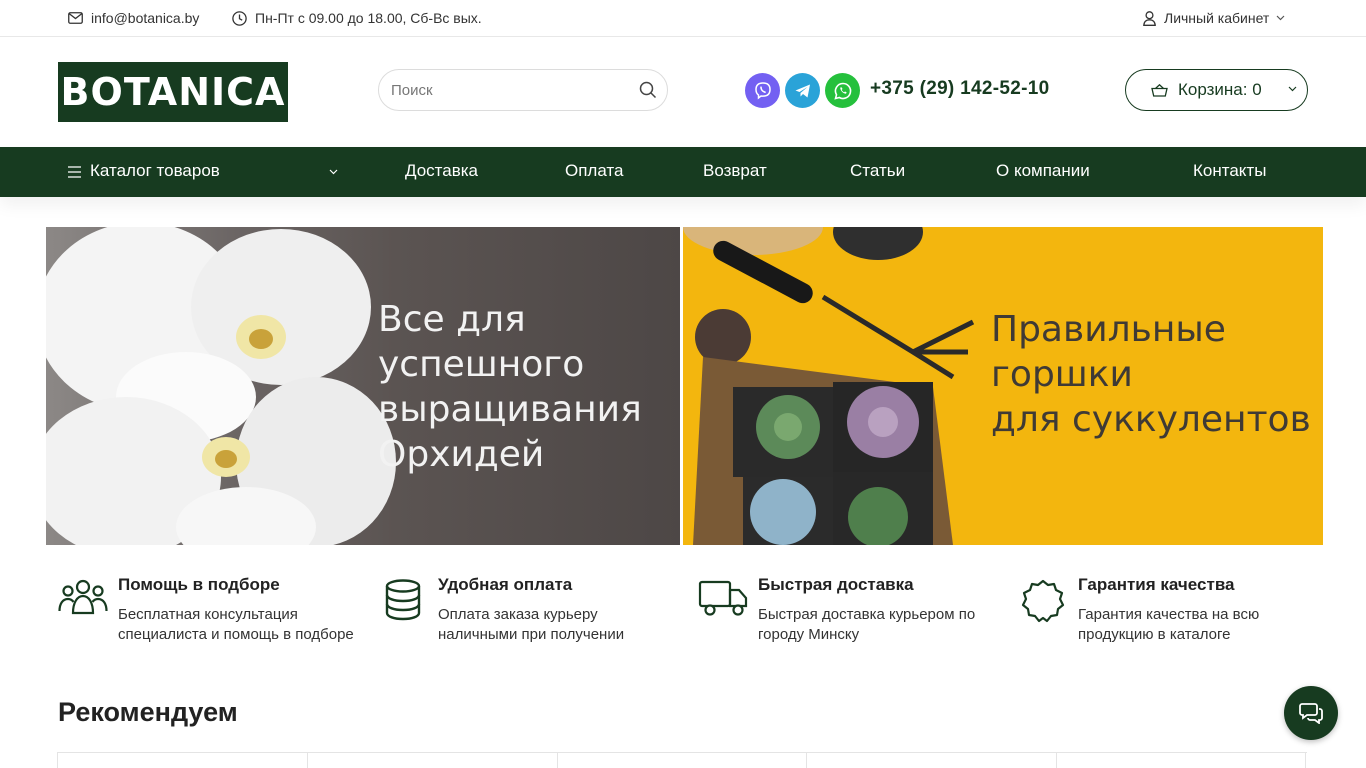 This screenshot has height=768, width=1366. I want to click on search-box, so click(523, 90).